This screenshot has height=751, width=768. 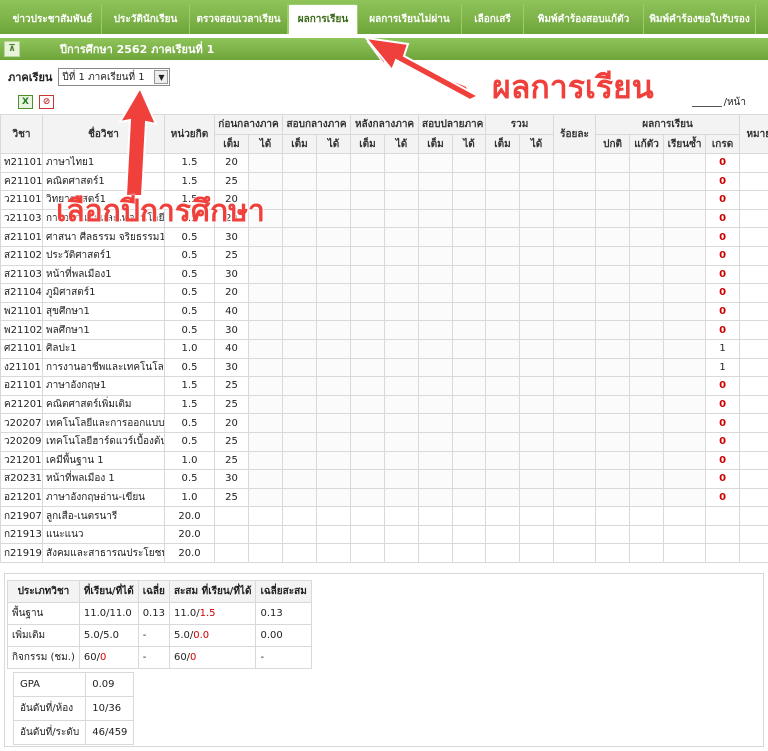 I want to click on summary-row: กิจกรรม (ชม.) 60/0 - 60/0 -, so click(x=159, y=657).